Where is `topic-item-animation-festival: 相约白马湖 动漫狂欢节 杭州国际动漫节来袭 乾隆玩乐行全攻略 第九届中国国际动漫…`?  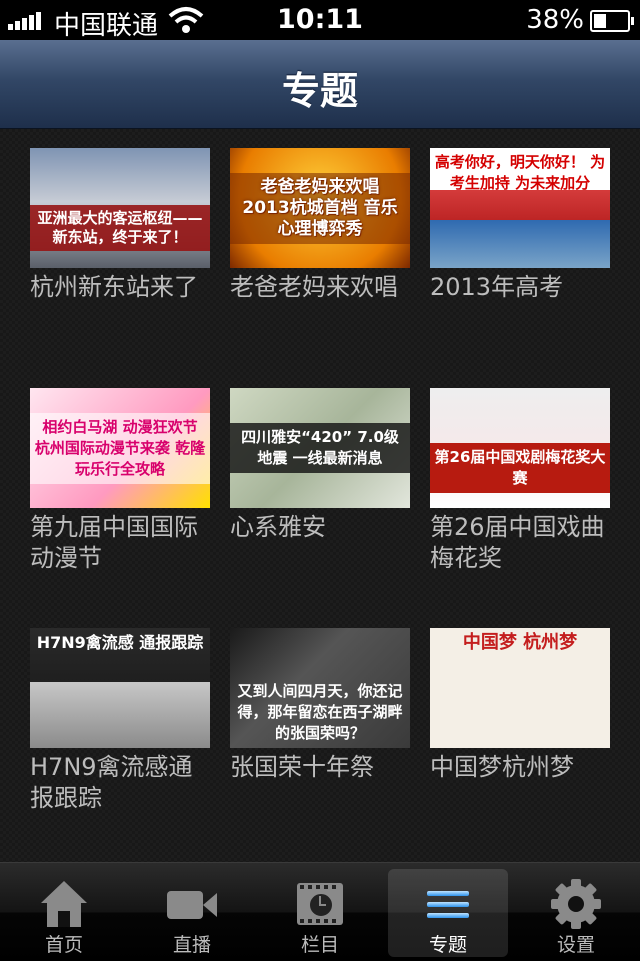 topic-item-animation-festival: 相约白马湖 动漫狂欢节 杭州国际动漫节来袭 乾隆玩乐行全攻略 第九届中国国际动漫… is located at coordinates (120, 508).